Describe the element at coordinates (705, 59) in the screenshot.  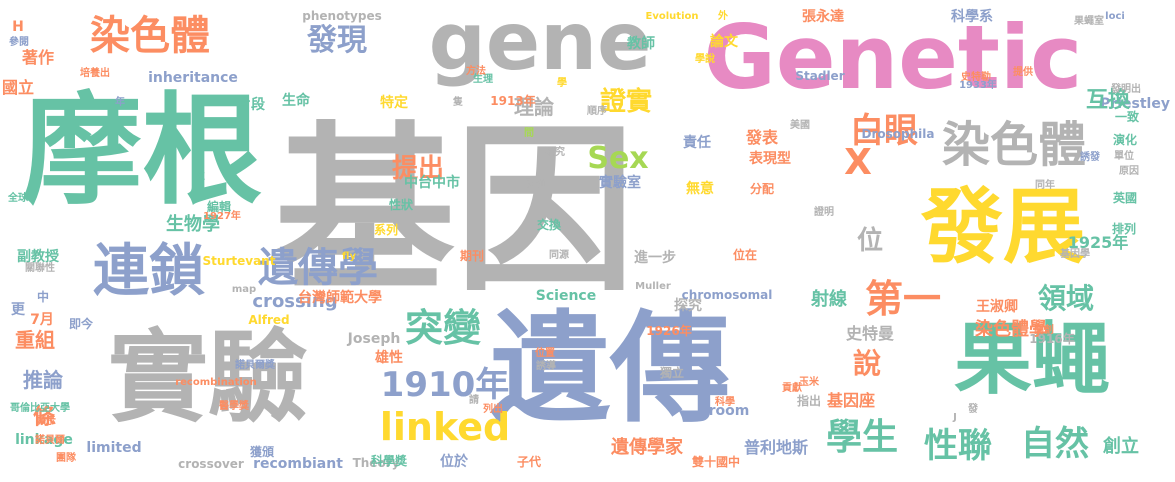
I see `word-123: 學說` at that location.